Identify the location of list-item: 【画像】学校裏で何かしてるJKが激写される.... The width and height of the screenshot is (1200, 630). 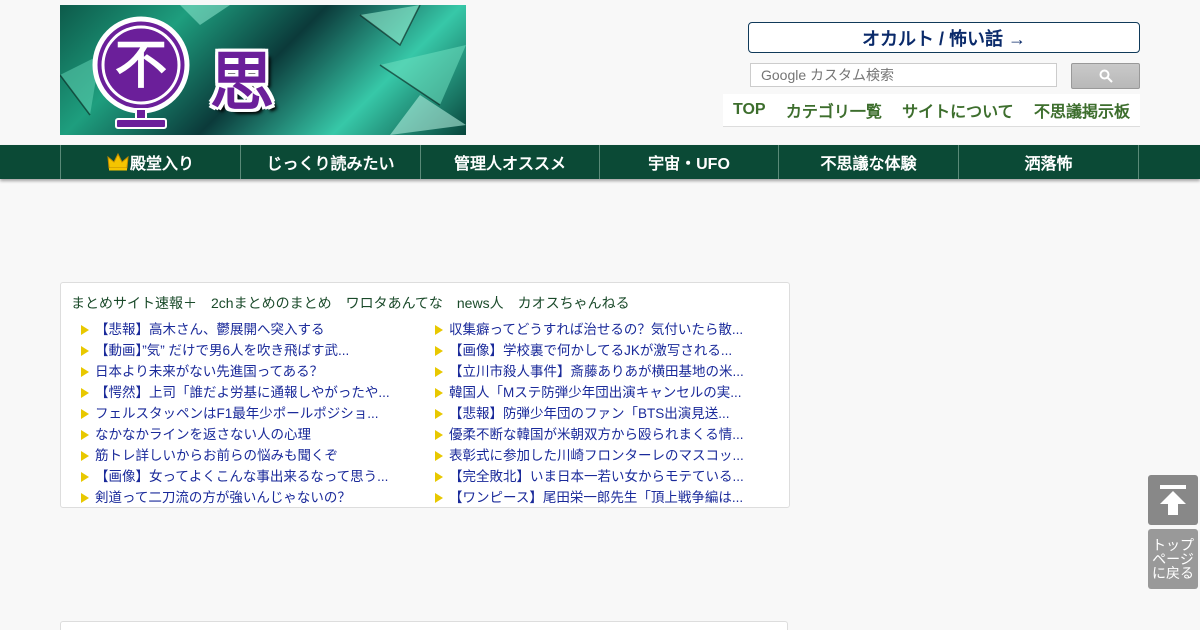
(605, 348).